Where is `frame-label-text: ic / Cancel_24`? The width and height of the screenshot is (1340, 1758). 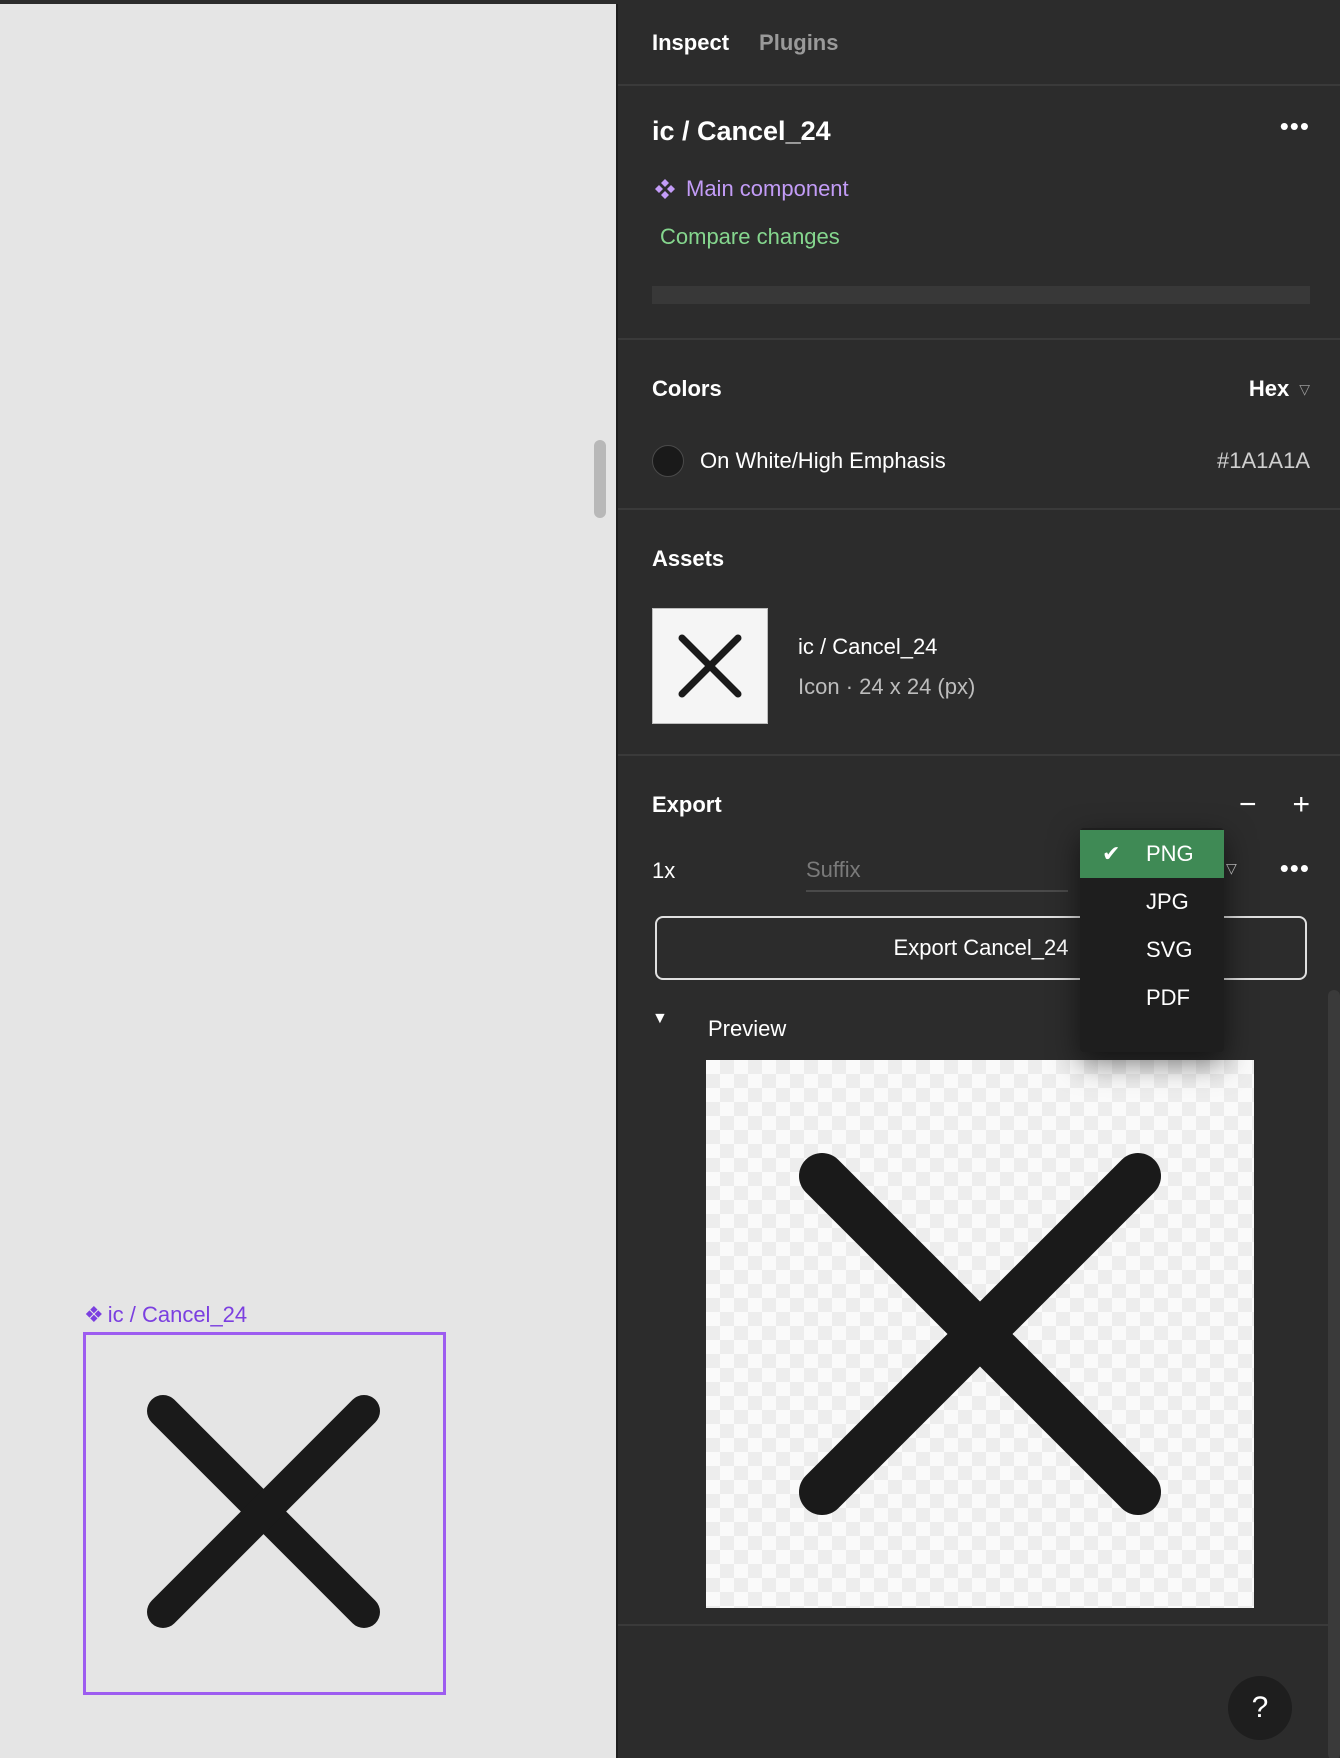
frame-label-text: ic / Cancel_24 is located at coordinates (177, 1314).